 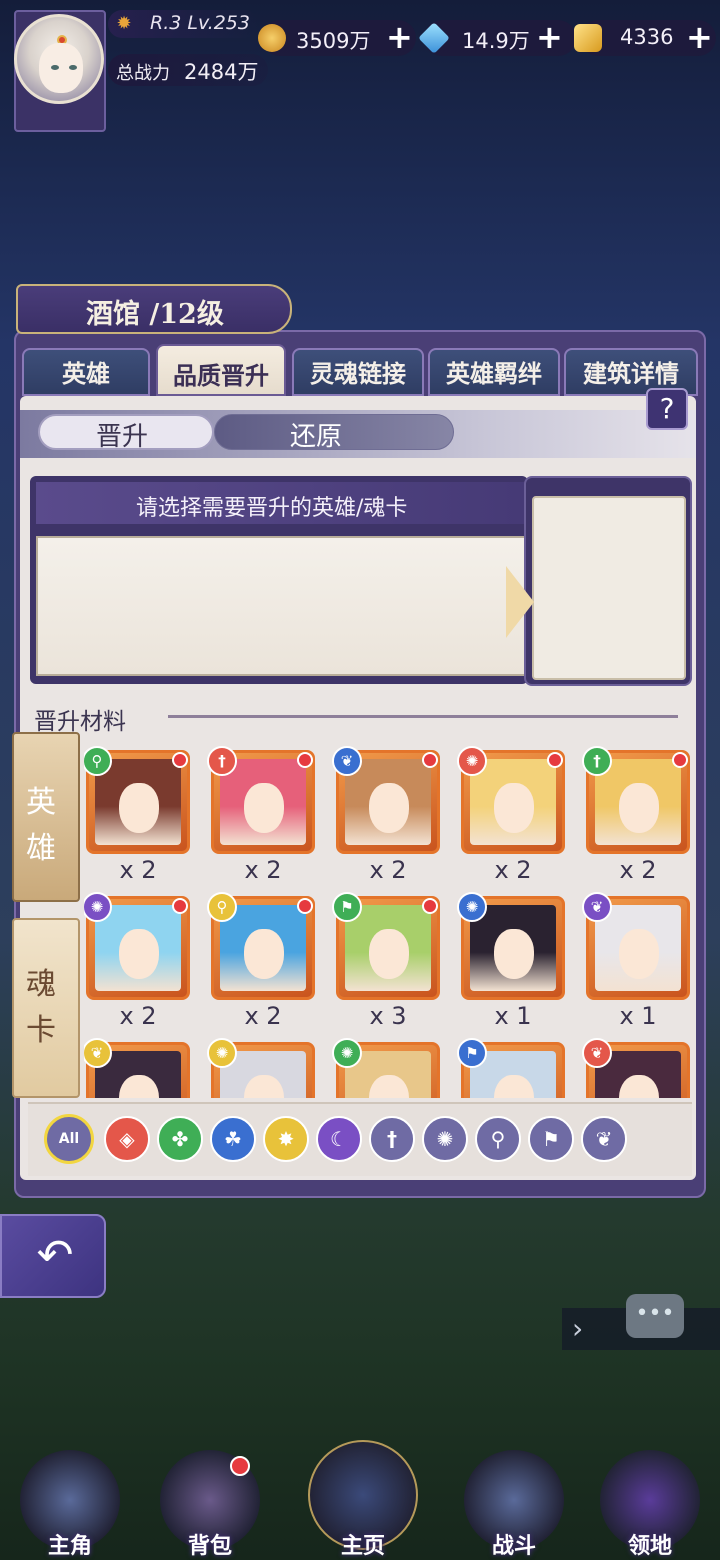 What do you see at coordinates (69, 1139) in the screenshot?
I see `filter-all: All` at bounding box center [69, 1139].